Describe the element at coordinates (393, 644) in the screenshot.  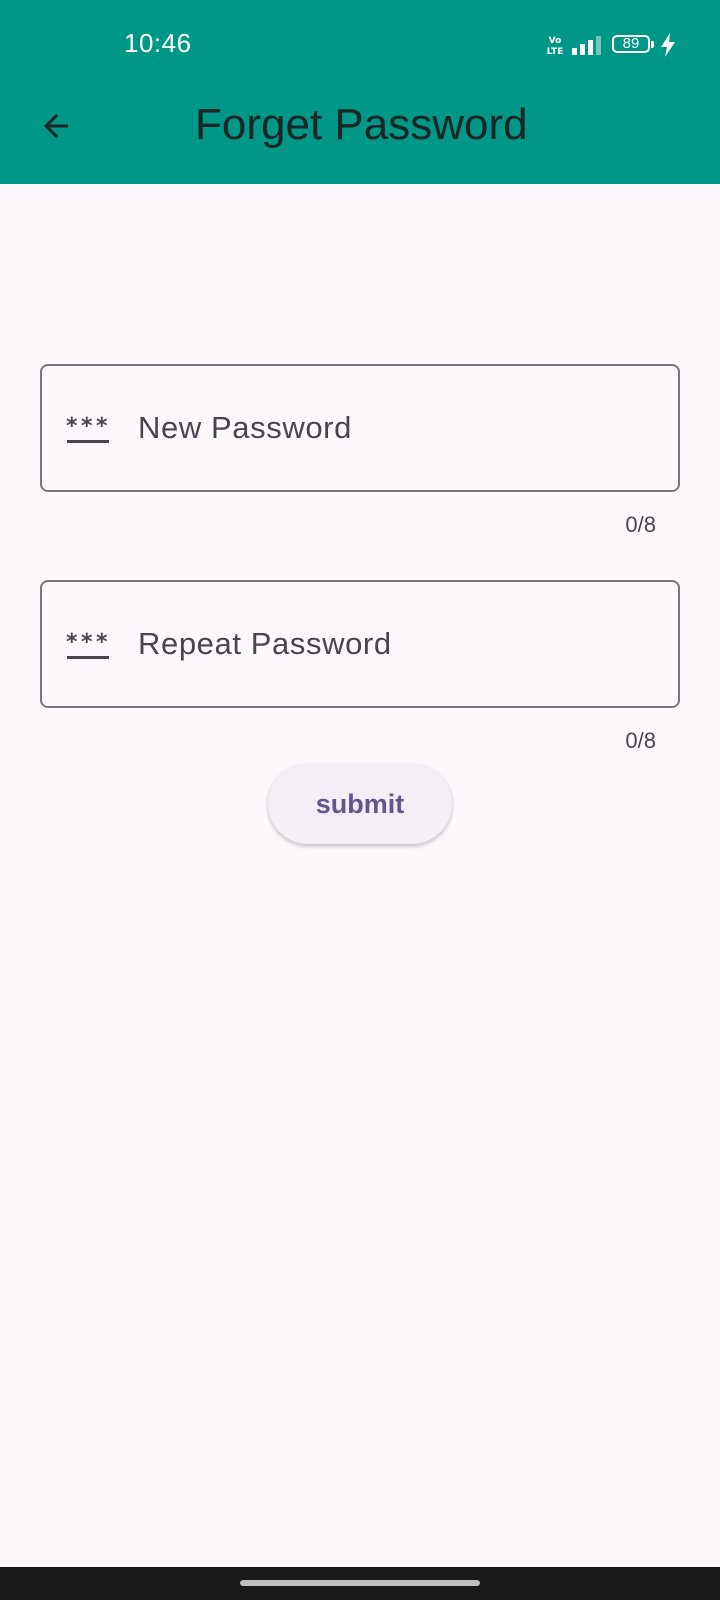
I see `repeat-password-input` at that location.